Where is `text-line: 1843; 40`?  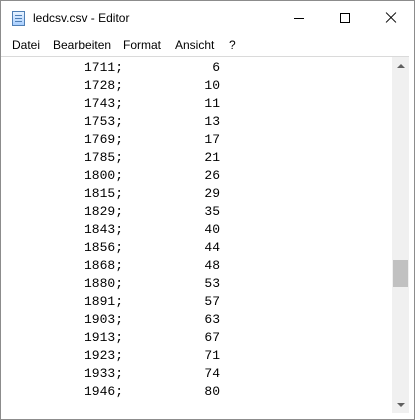 text-line: 1843; 40 is located at coordinates (196, 230).